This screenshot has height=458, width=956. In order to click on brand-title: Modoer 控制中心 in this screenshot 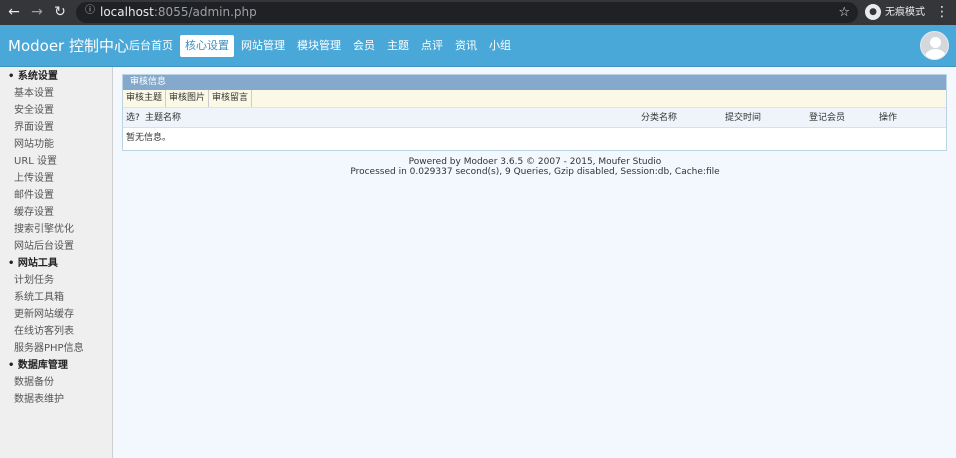, I will do `click(68, 46)`.